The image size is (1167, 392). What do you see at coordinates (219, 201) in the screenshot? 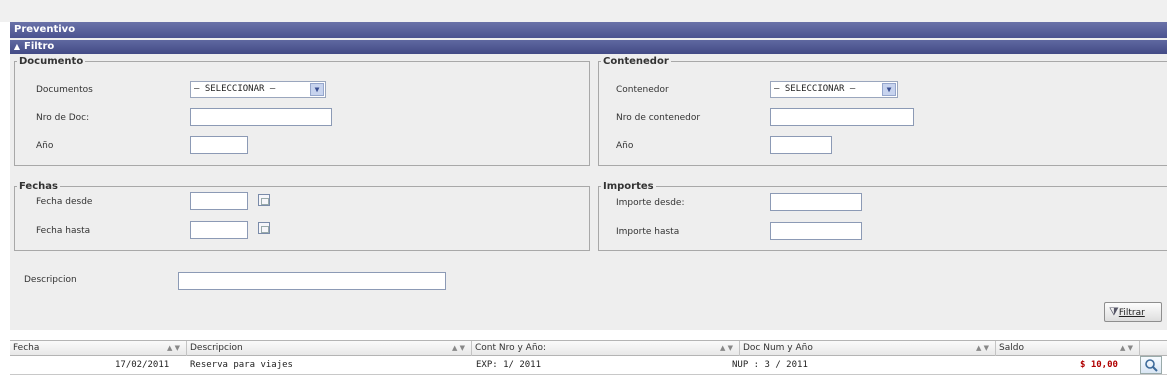
I see `fecha-desde-input` at bounding box center [219, 201].